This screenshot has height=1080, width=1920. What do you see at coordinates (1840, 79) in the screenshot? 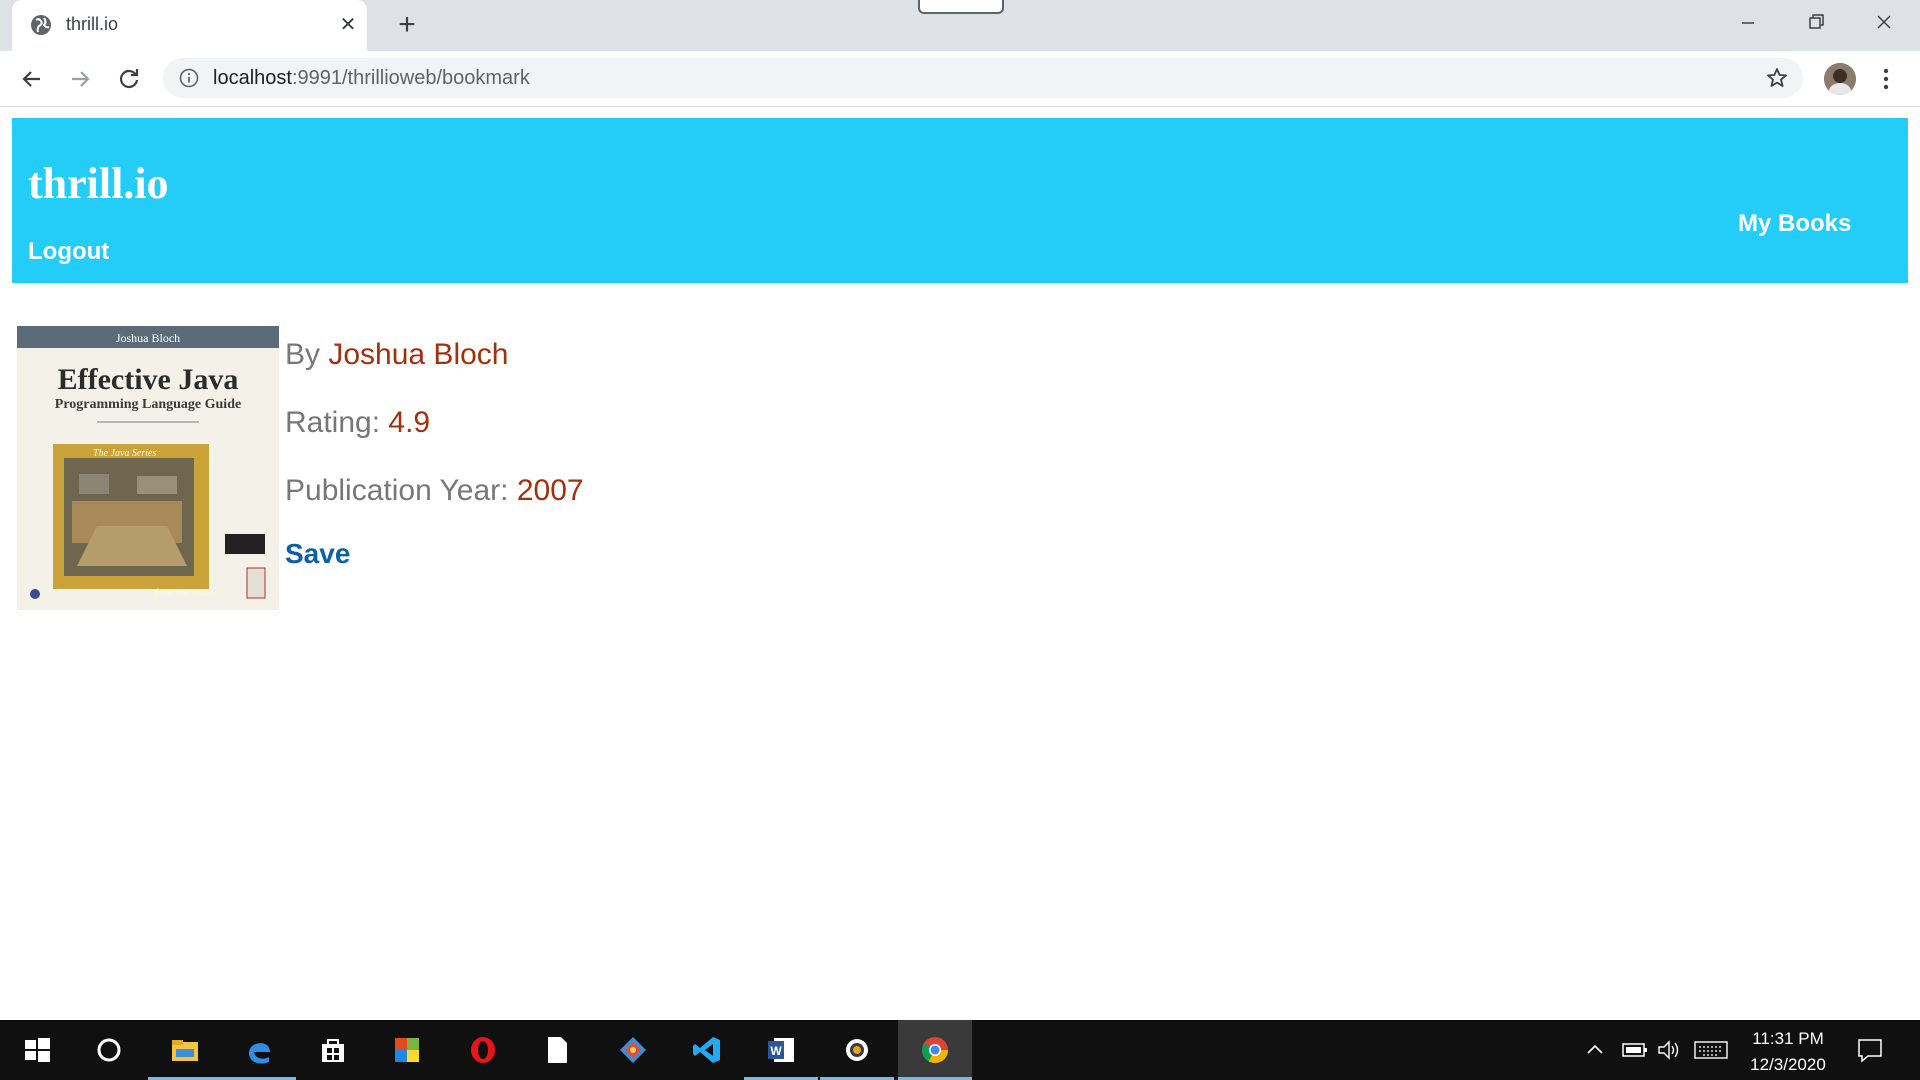
I see `profile-avatar` at bounding box center [1840, 79].